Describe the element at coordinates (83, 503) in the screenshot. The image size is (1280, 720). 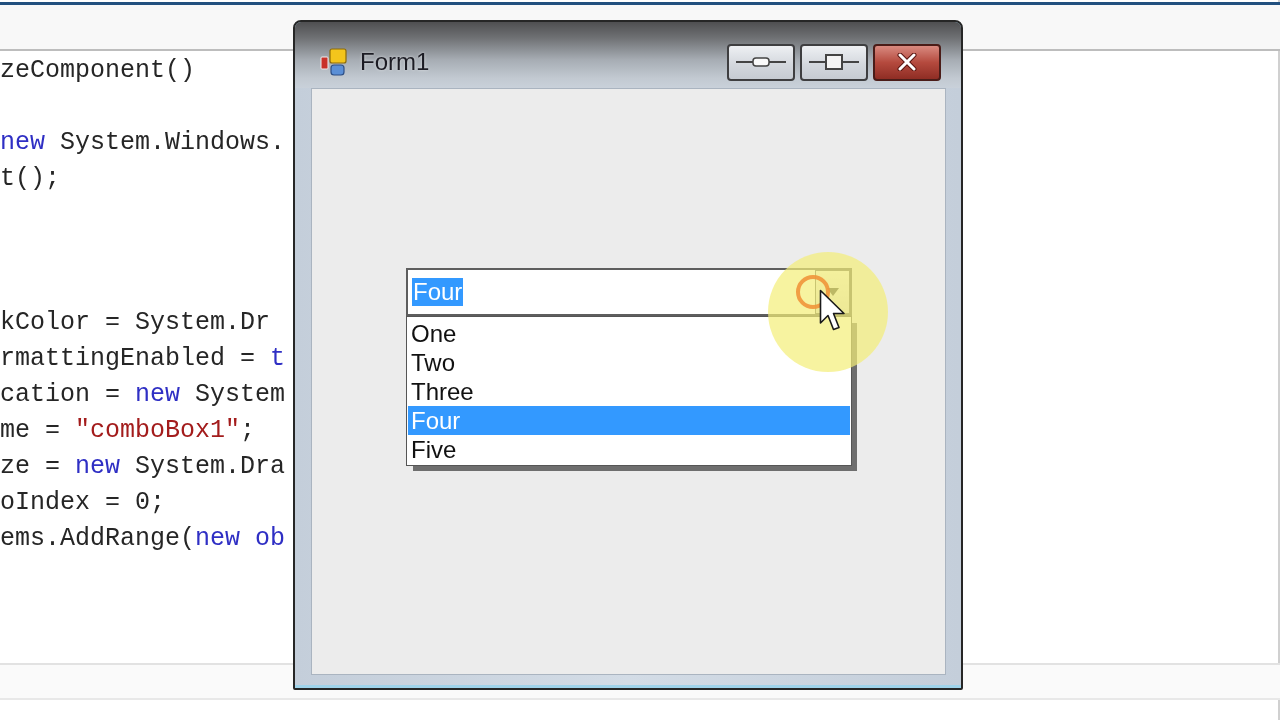
I see `code-line: oIndex = 0;` at that location.